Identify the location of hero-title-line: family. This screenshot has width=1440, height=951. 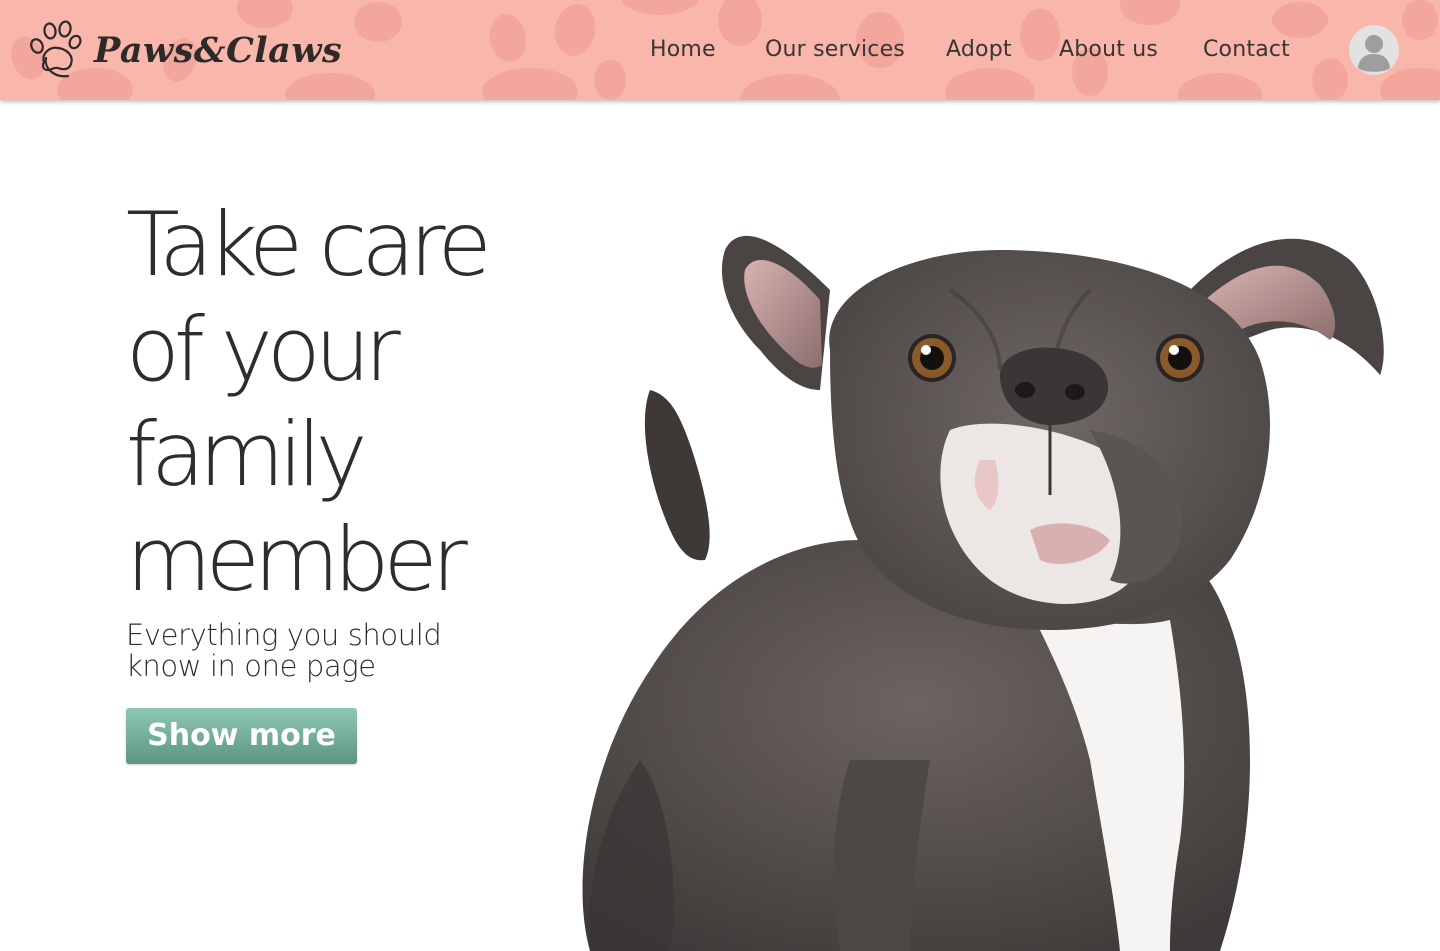
(247, 454).